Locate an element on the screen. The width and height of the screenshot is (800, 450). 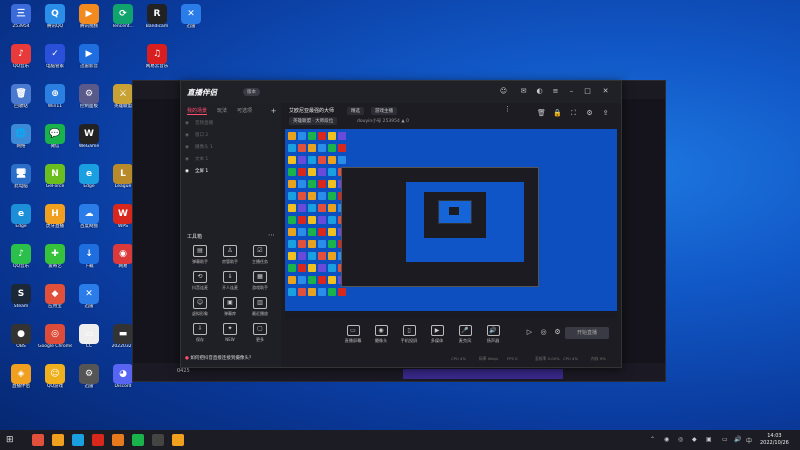
desktop-icon: ⊕ Win11 is located at coordinates (55, 96).